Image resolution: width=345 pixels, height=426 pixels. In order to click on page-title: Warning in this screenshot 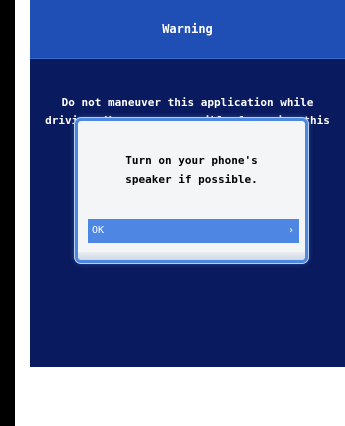, I will do `click(187, 29)`.